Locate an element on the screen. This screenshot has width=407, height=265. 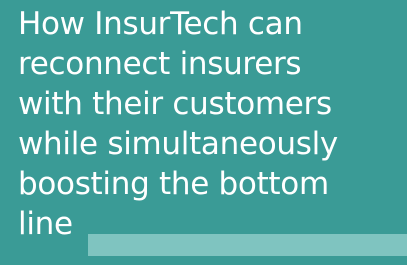
headline-line-3: with their customers is located at coordinates (175, 104).